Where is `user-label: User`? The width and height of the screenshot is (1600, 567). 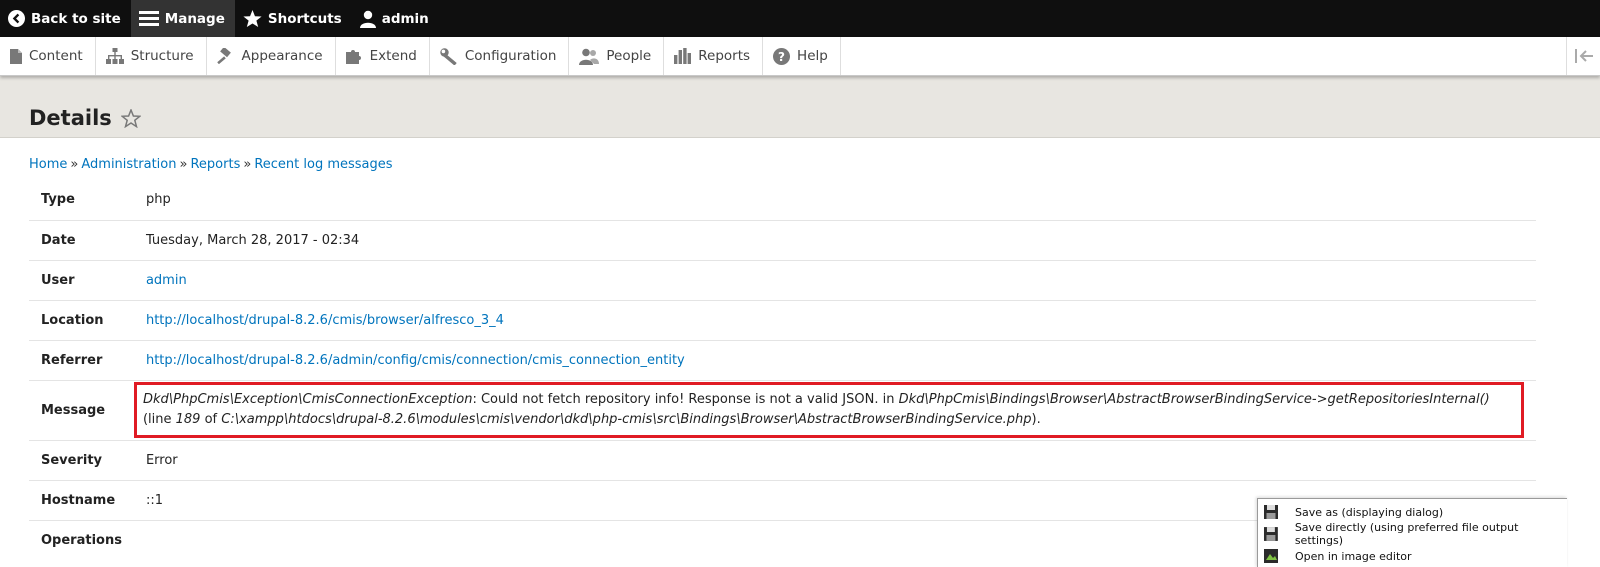 user-label: User is located at coordinates (81, 280).